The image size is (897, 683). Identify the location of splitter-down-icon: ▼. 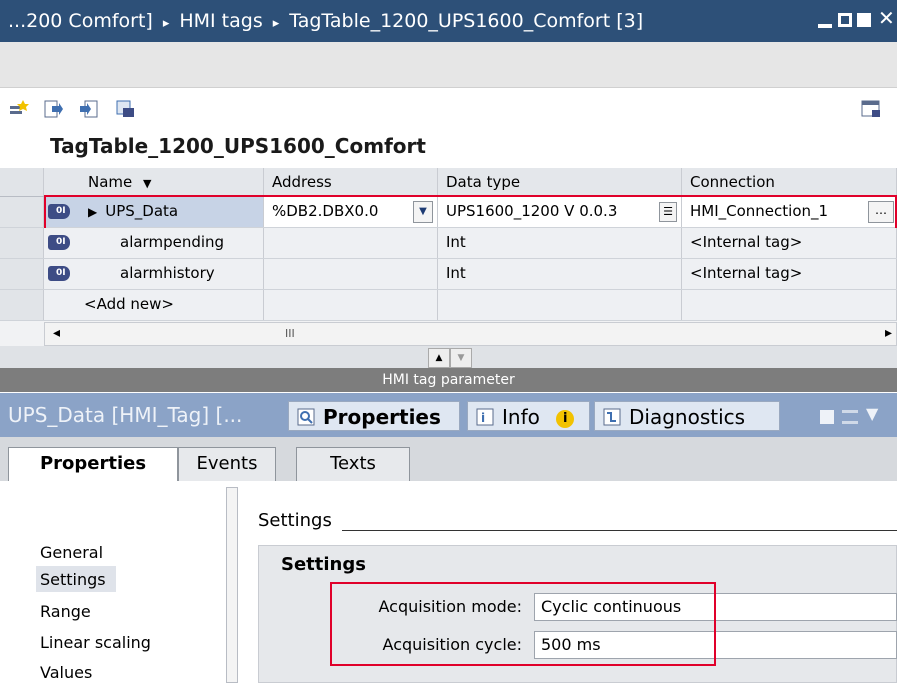
(461, 358).